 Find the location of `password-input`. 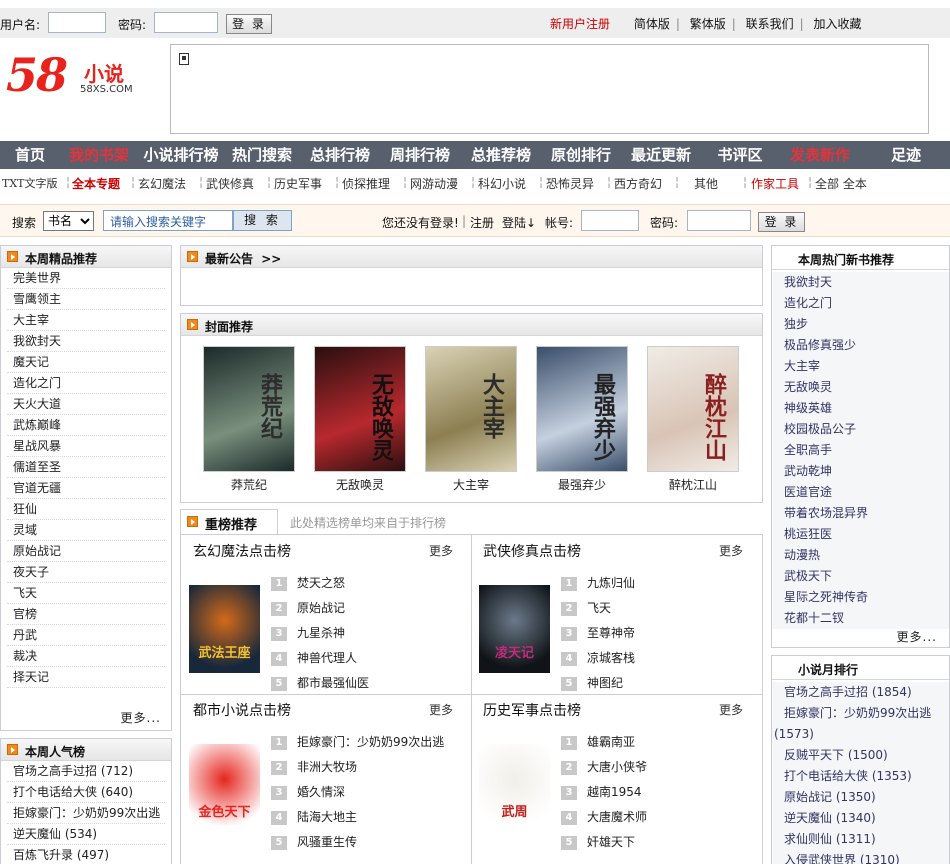

password-input is located at coordinates (186, 22).